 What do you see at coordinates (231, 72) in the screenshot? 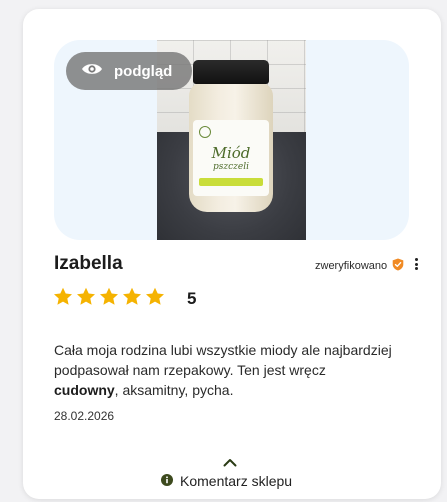
I see `jar-lid` at bounding box center [231, 72].